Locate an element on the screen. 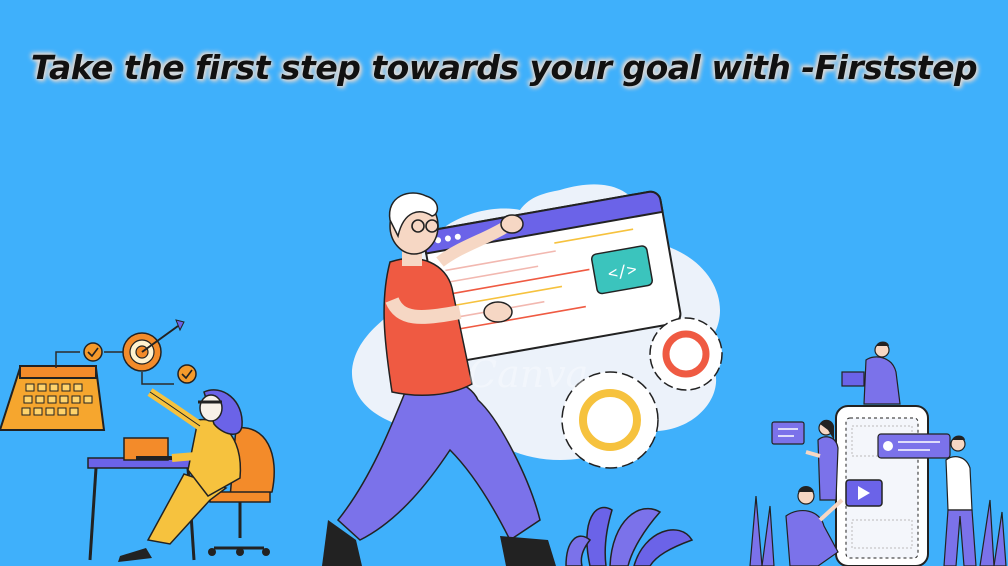 This screenshot has height=566, width=1008. plant-icon is located at coordinates (629, 536).